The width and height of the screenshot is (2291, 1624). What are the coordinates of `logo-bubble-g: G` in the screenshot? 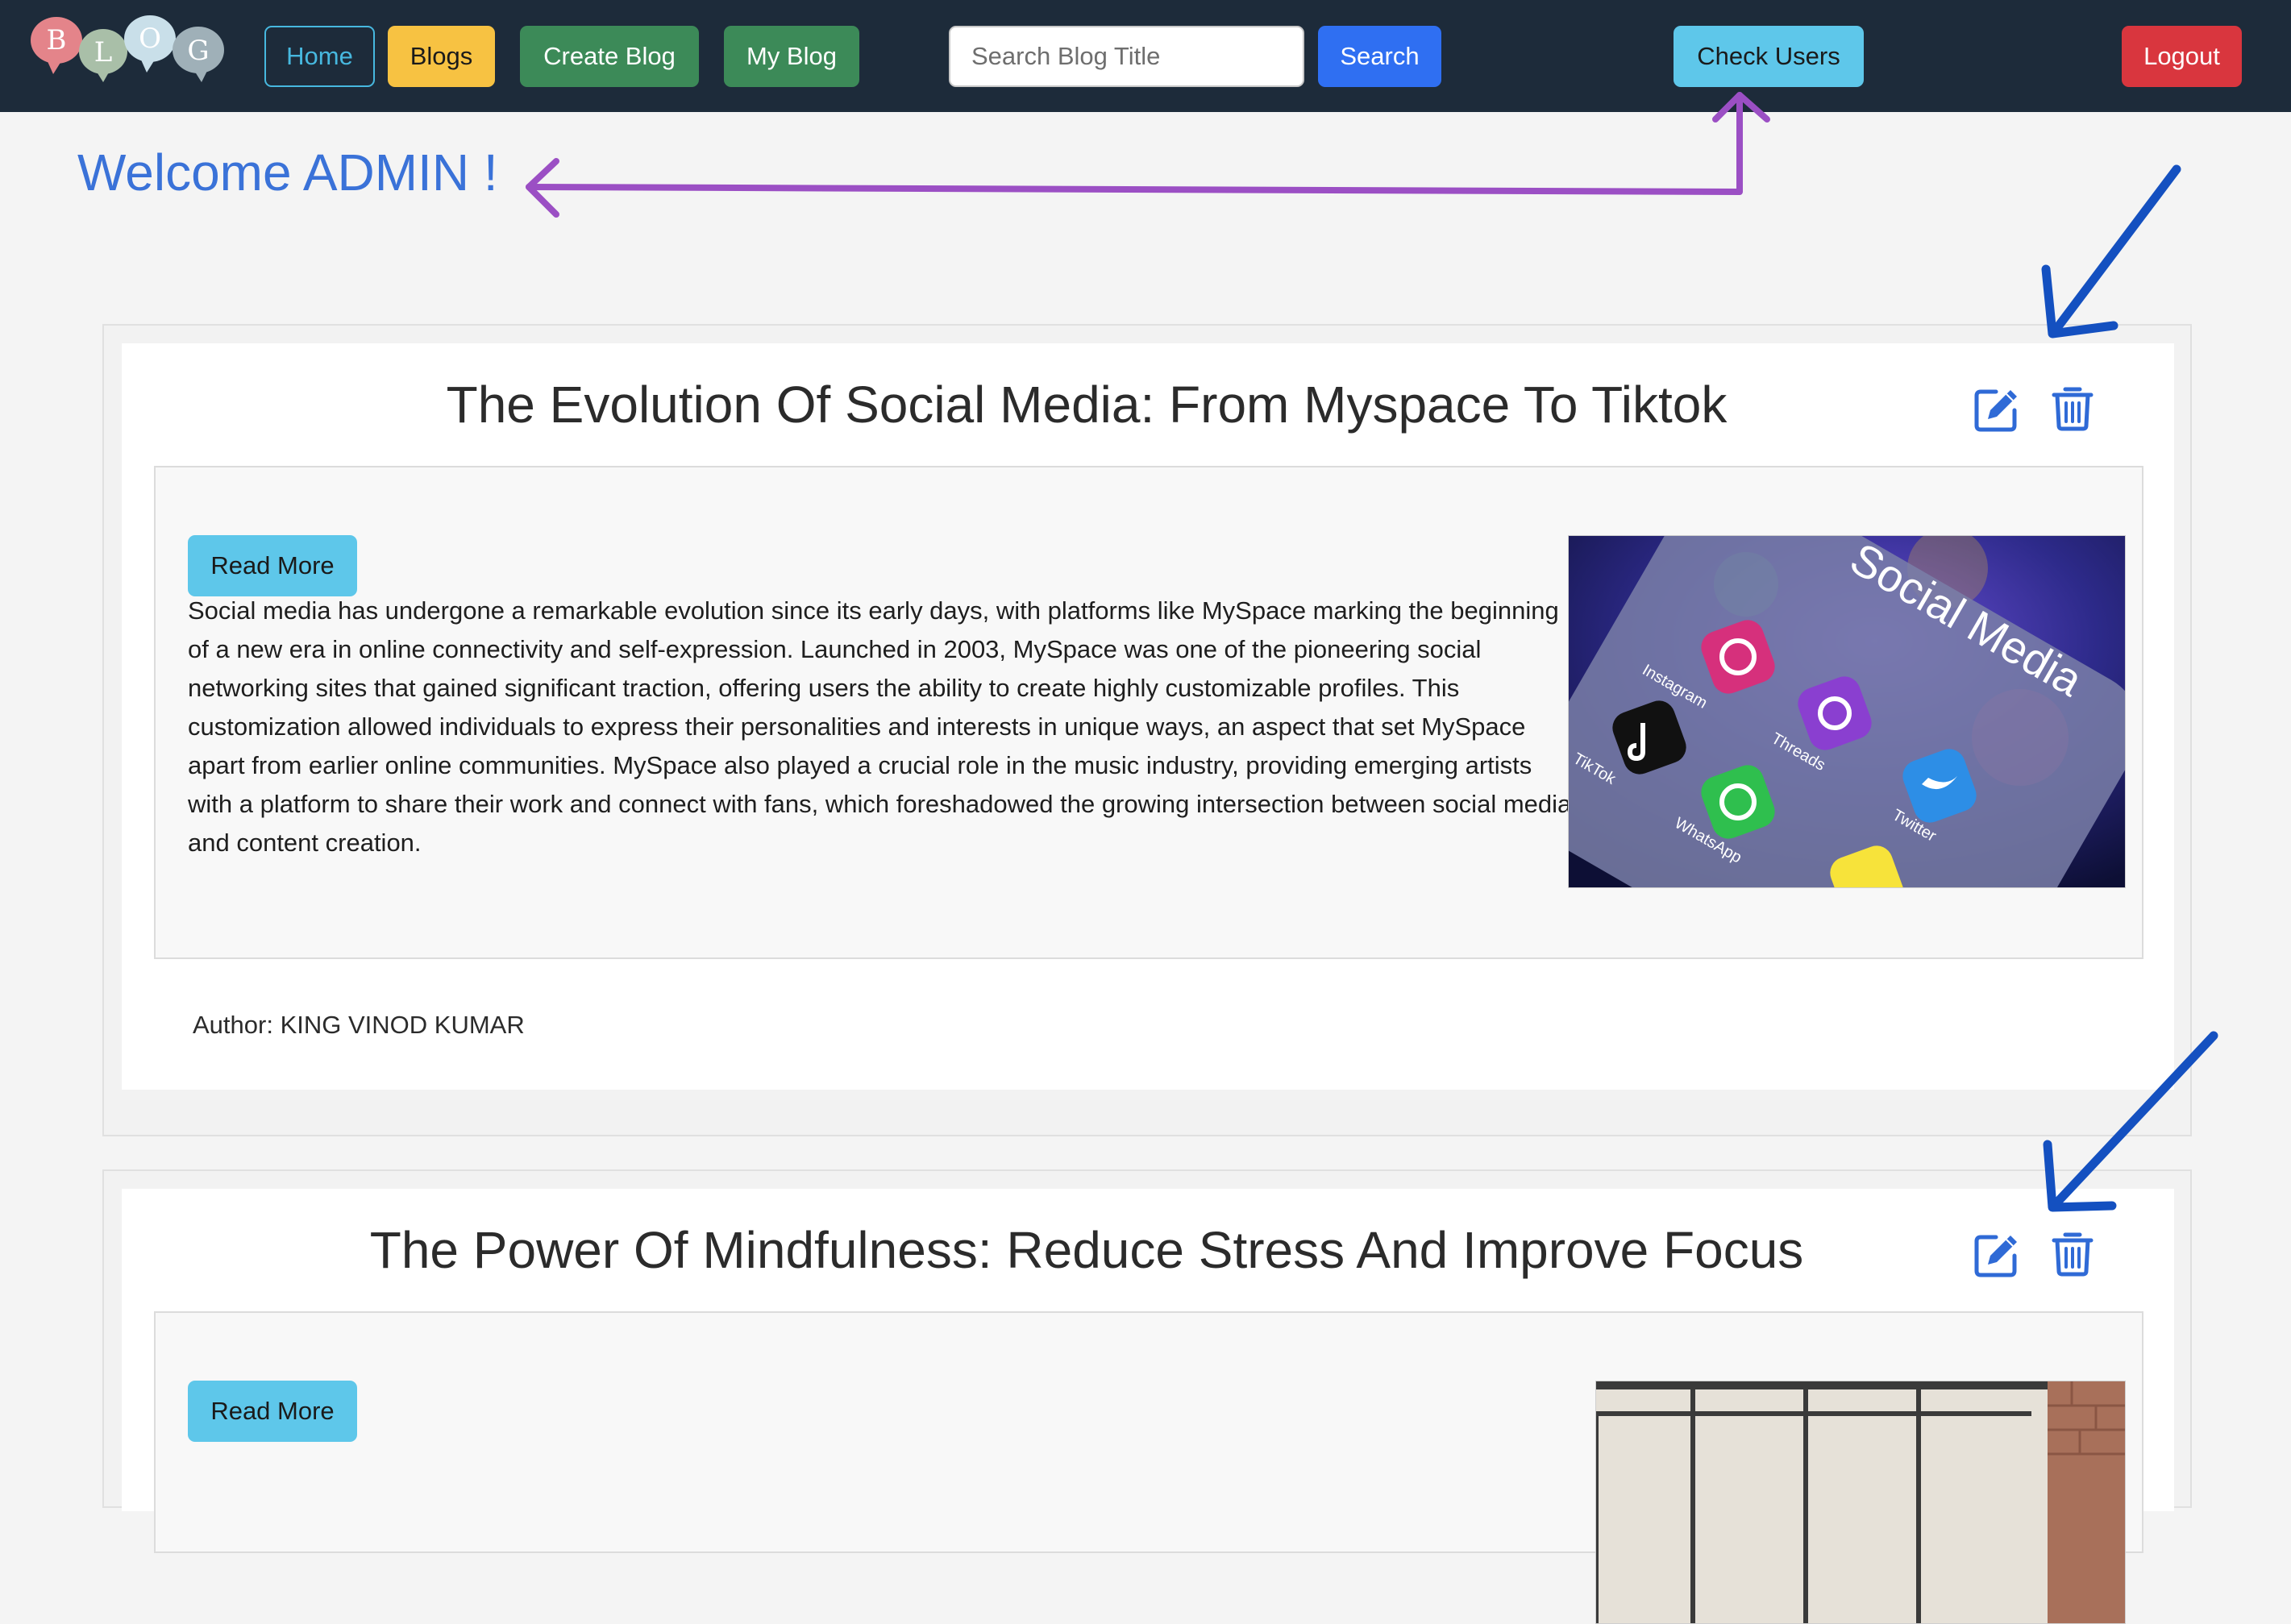 It's located at (198, 54).